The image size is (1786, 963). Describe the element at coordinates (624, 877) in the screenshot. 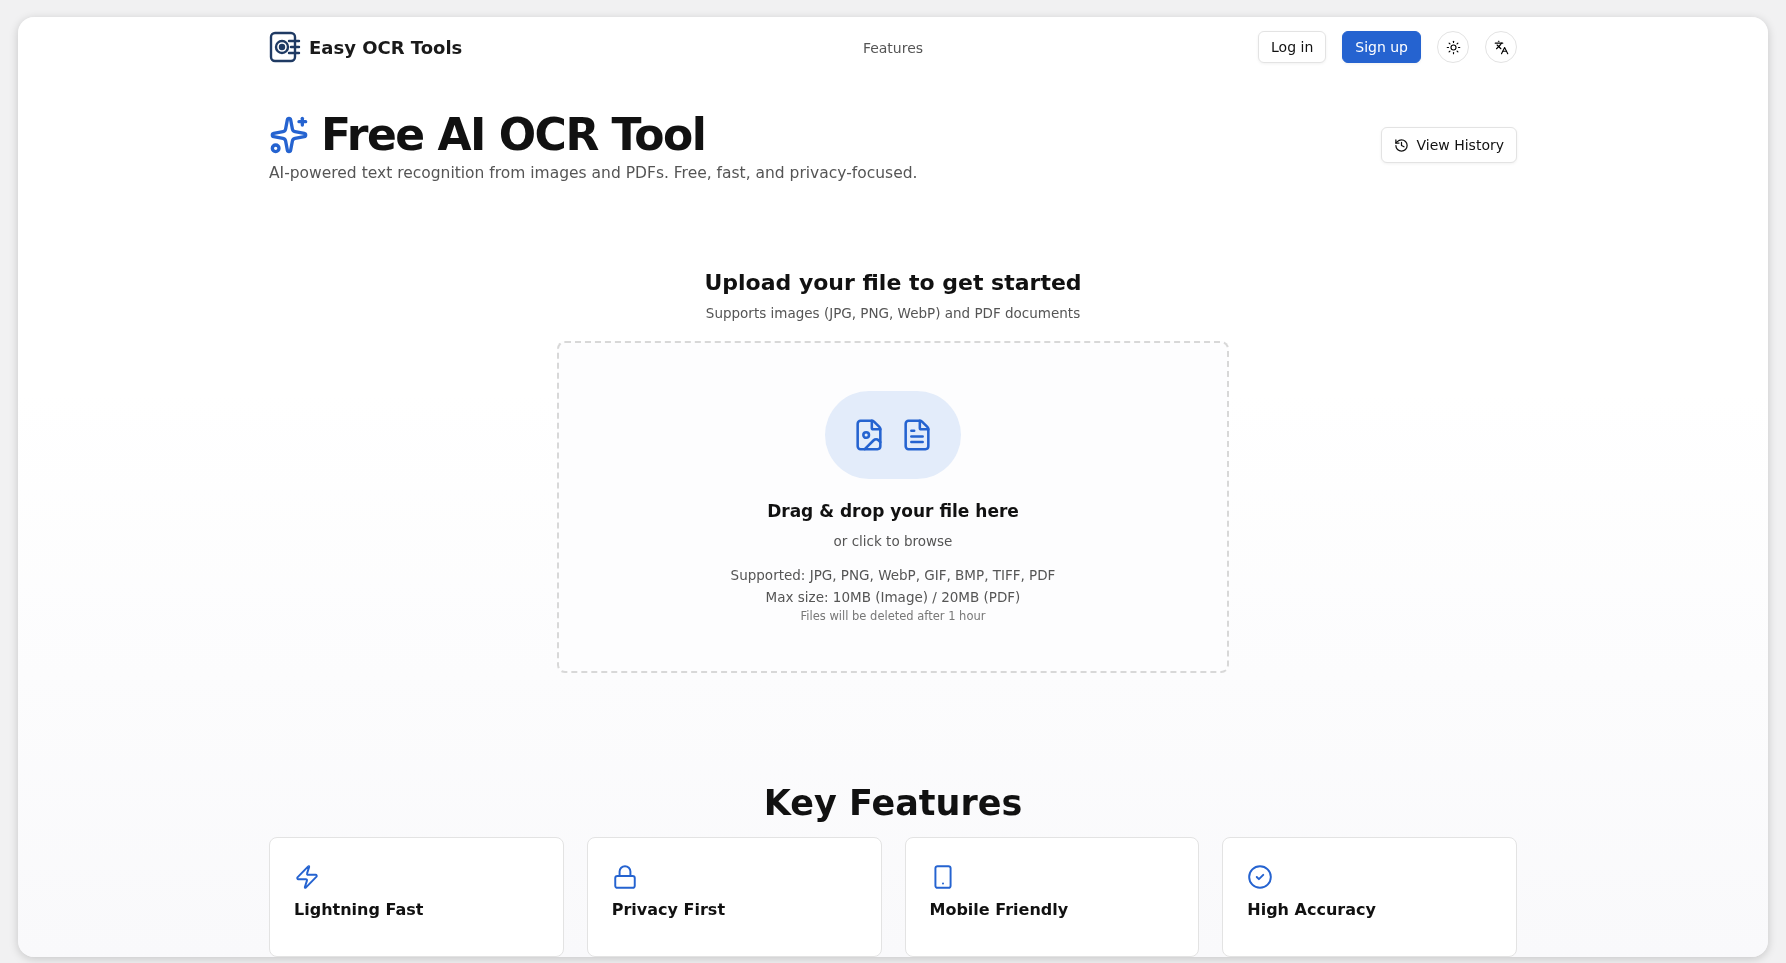

I see `lock-icon` at that location.